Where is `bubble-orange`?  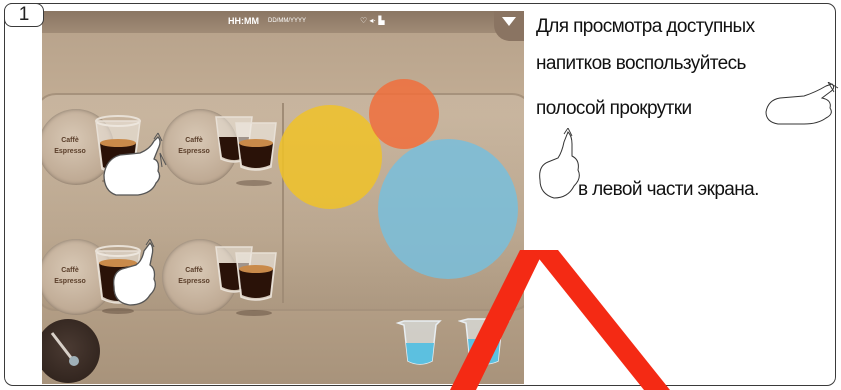 bubble-orange is located at coordinates (404, 114).